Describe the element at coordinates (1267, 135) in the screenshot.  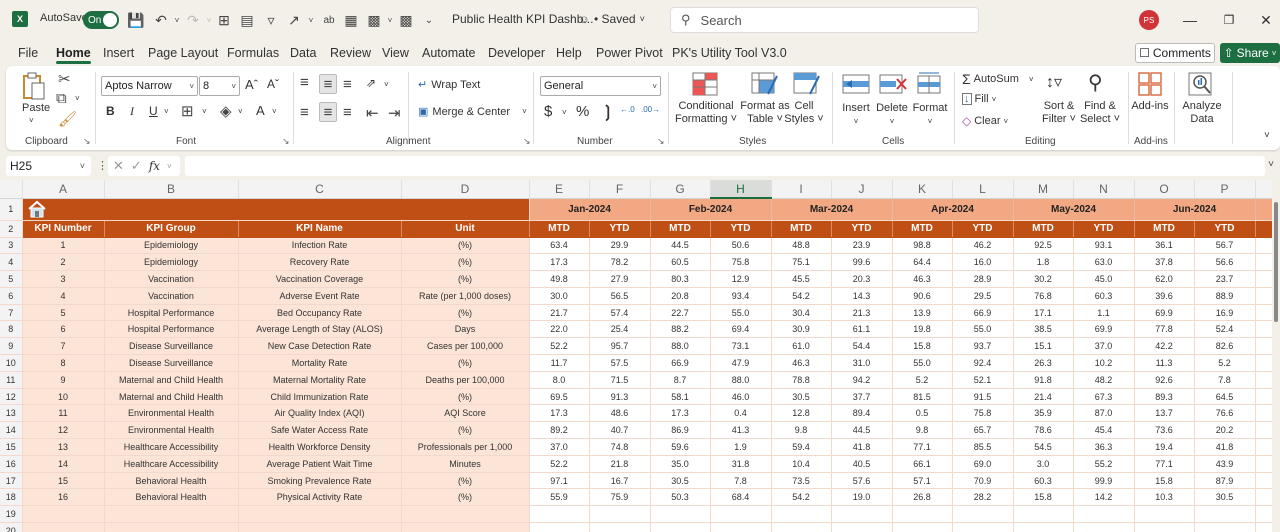
I see `ribbon-collapse-icon: ˅` at that location.